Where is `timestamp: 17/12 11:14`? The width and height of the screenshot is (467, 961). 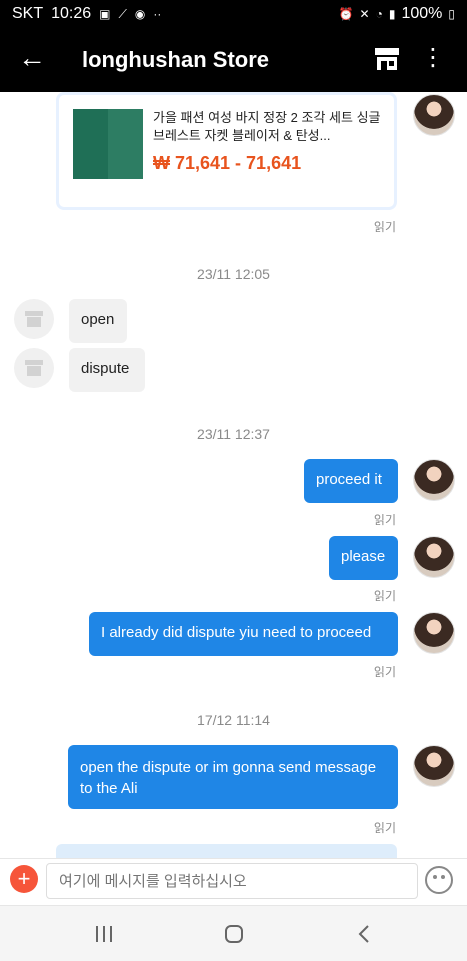
timestamp: 17/12 11:14 is located at coordinates (233, 720).